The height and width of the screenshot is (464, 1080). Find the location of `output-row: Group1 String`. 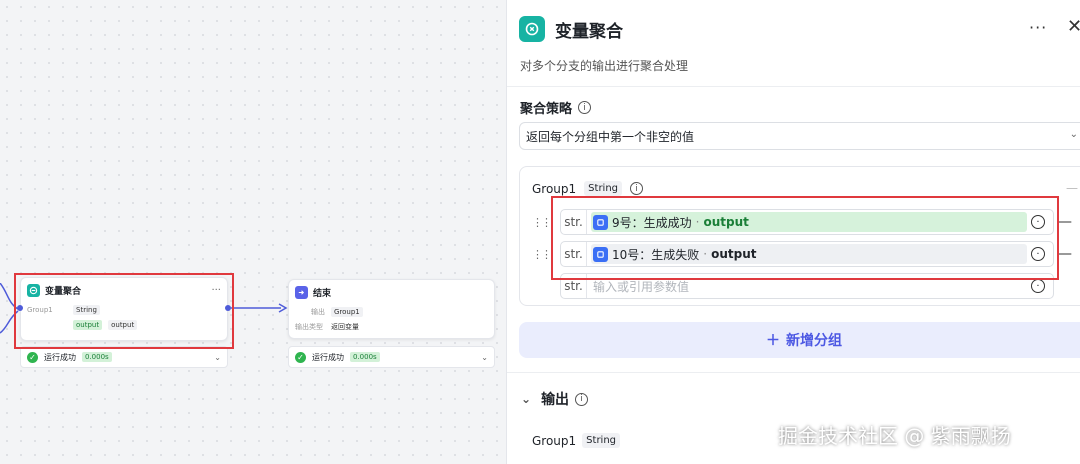

output-row: Group1 String is located at coordinates (576, 440).